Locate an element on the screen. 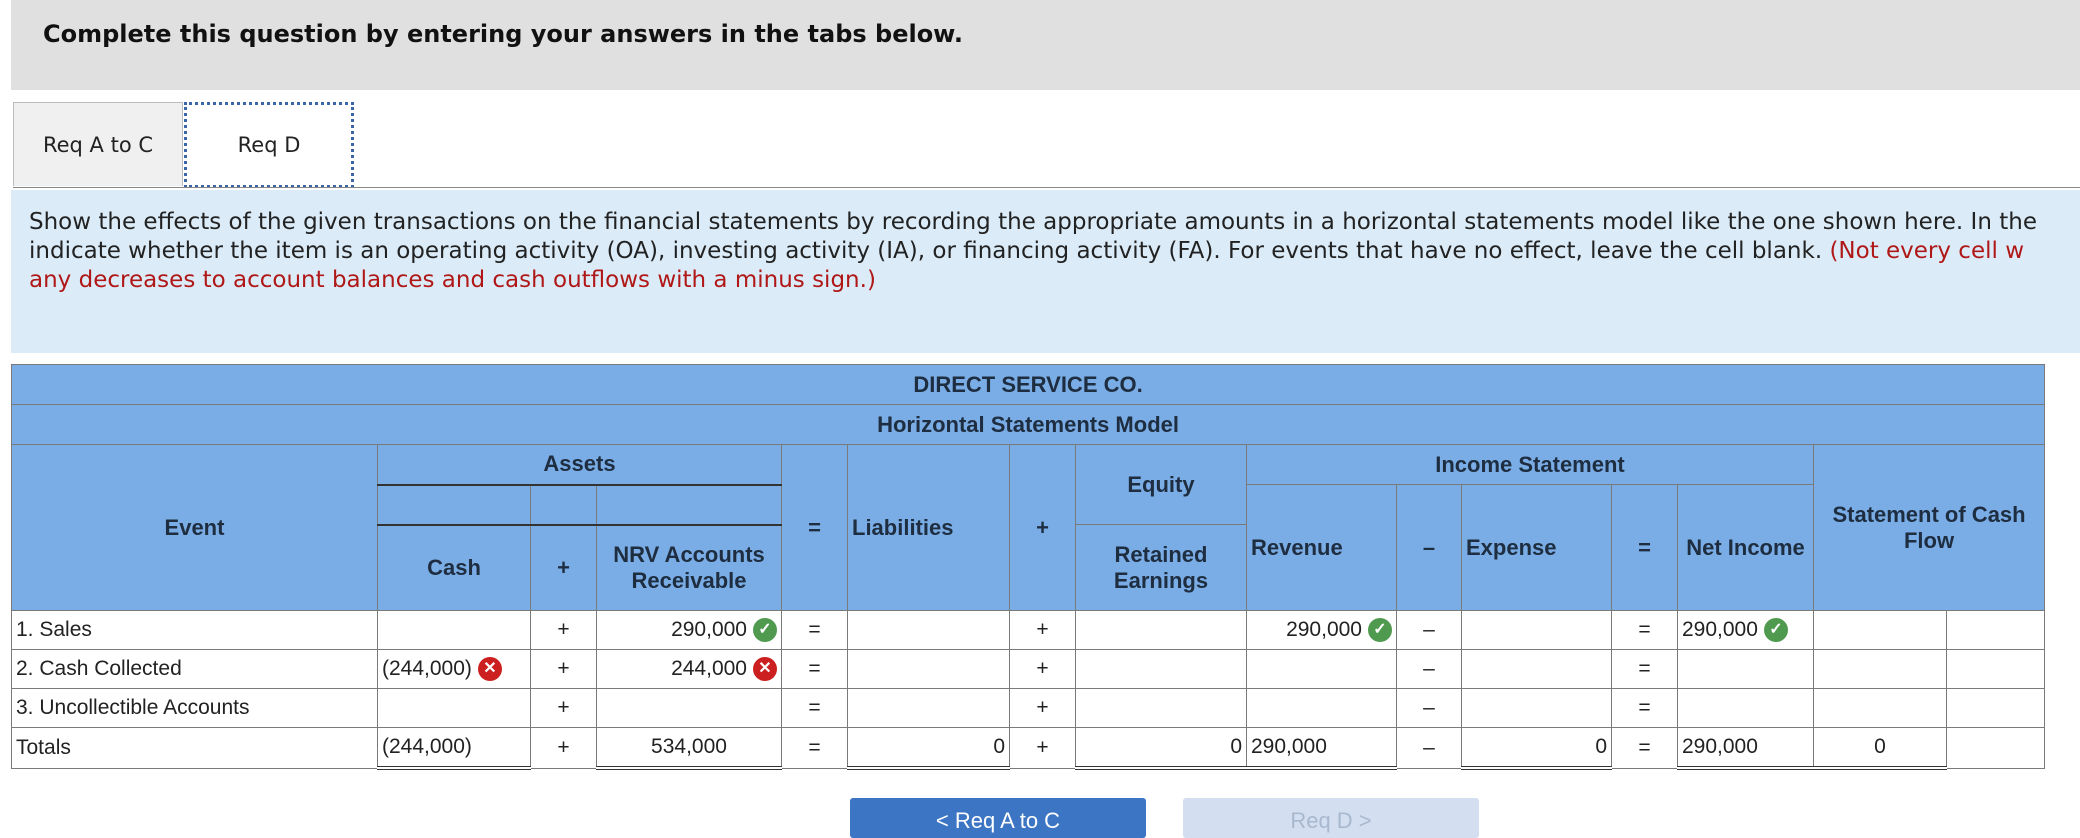  instructions-note: (Not every cell w is located at coordinates (1927, 251).